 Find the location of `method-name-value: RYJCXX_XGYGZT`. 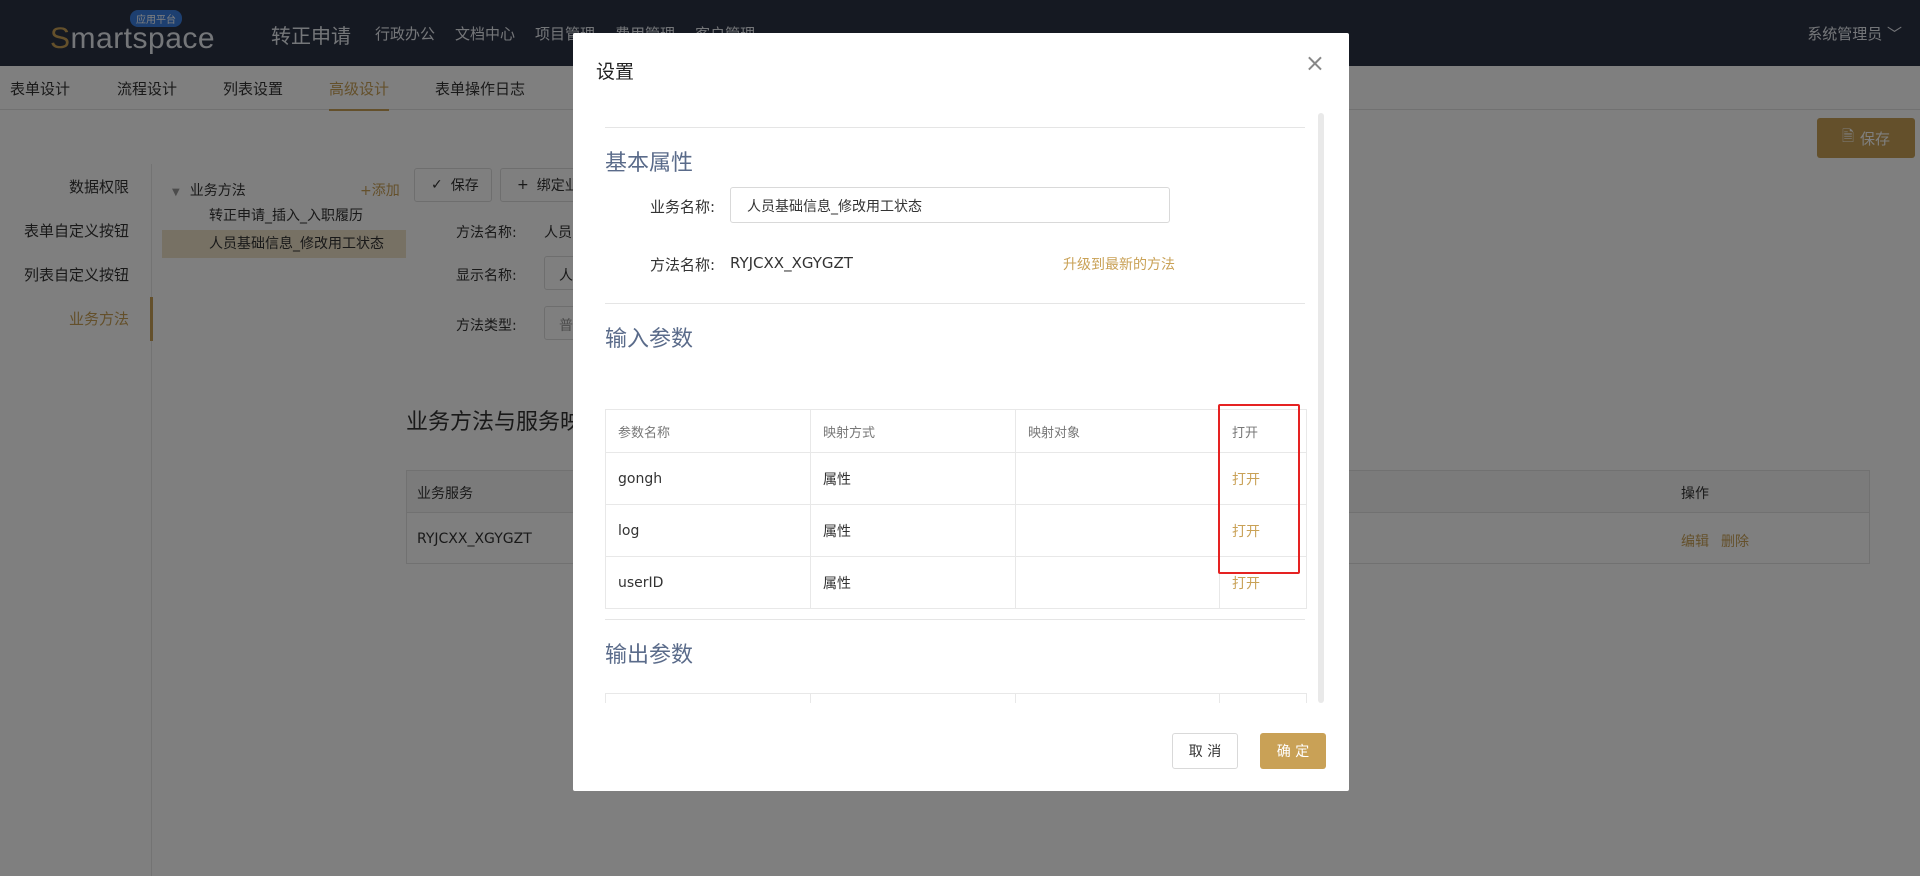

method-name-value: RYJCXX_XGYGZT is located at coordinates (791, 263).